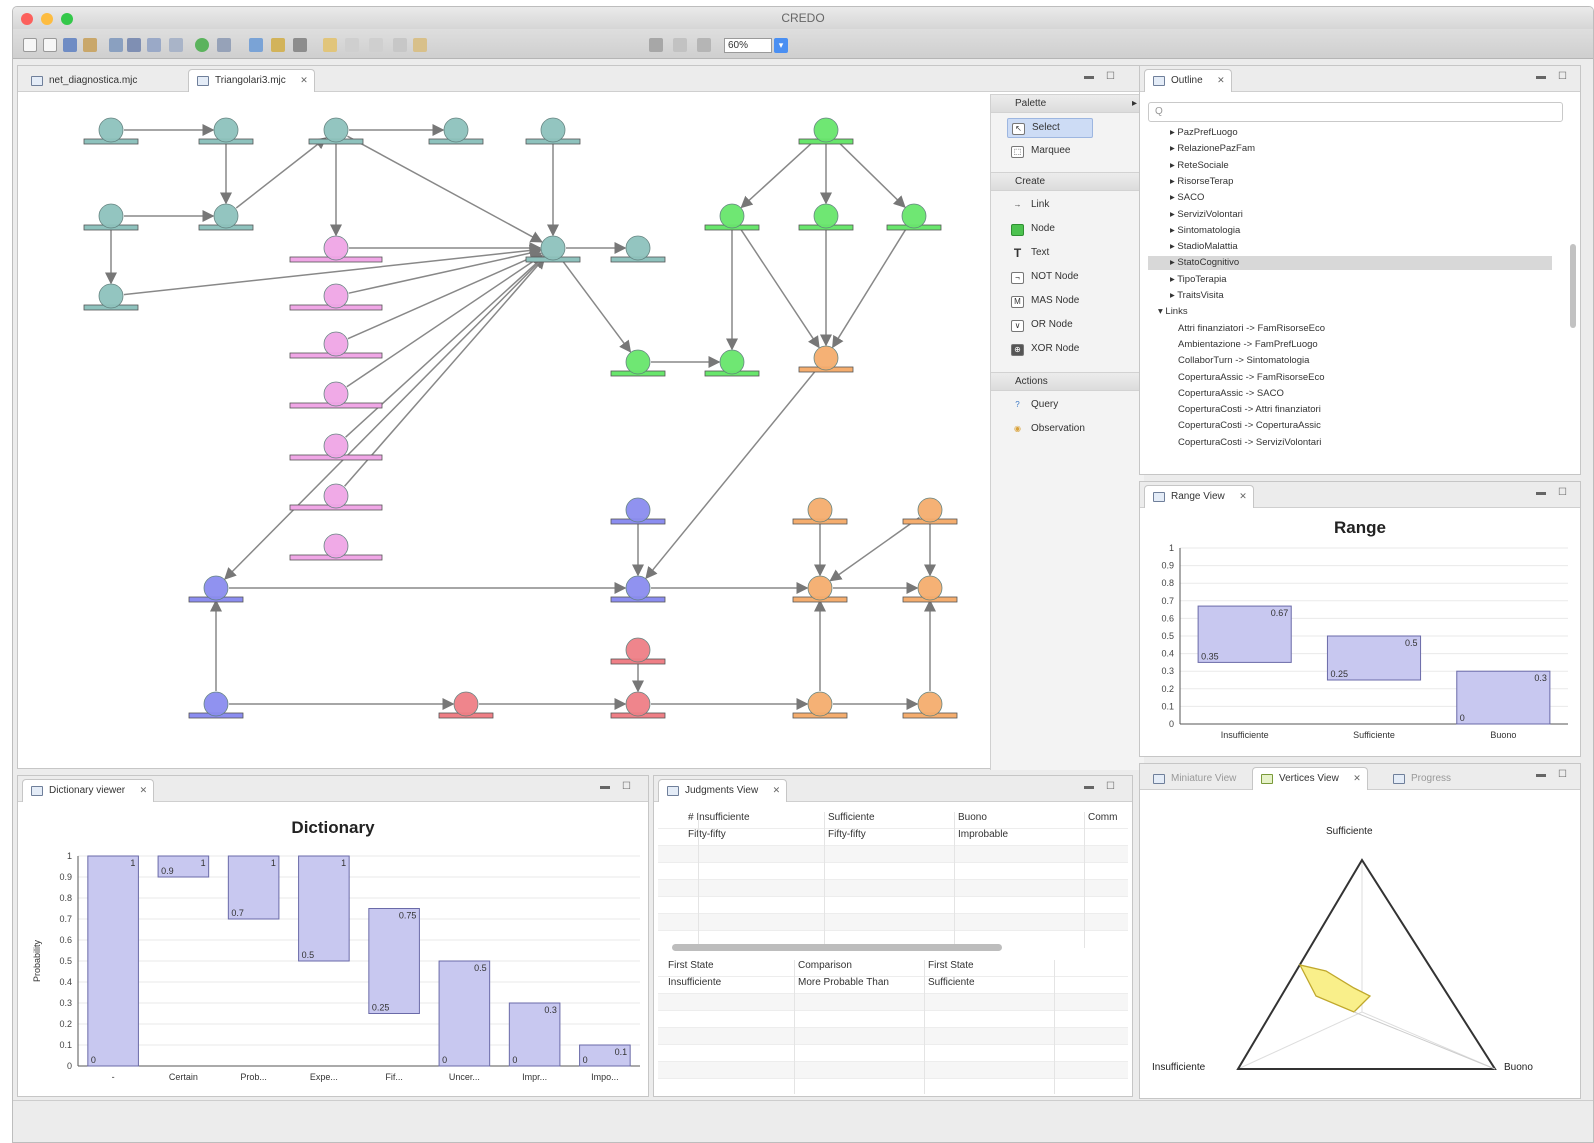  Describe the element at coordinates (1102, 817) in the screenshot. I see `column-header: Comm` at that location.